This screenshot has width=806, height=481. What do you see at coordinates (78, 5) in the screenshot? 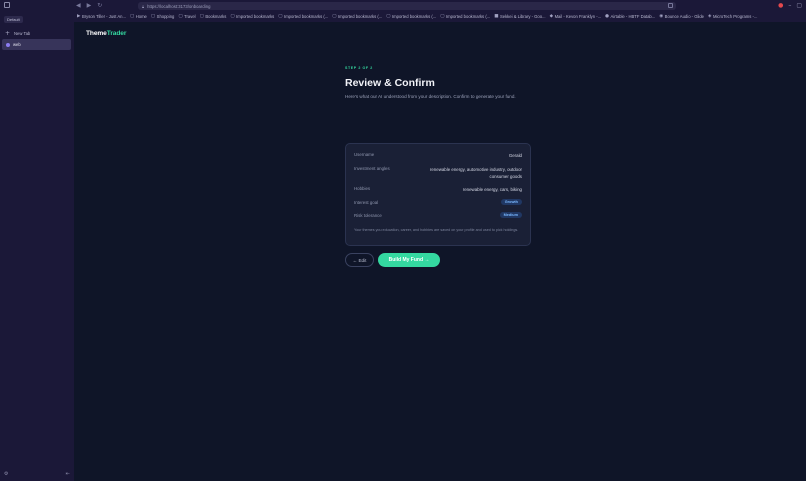
I see `back-icon: ◀` at bounding box center [78, 5].